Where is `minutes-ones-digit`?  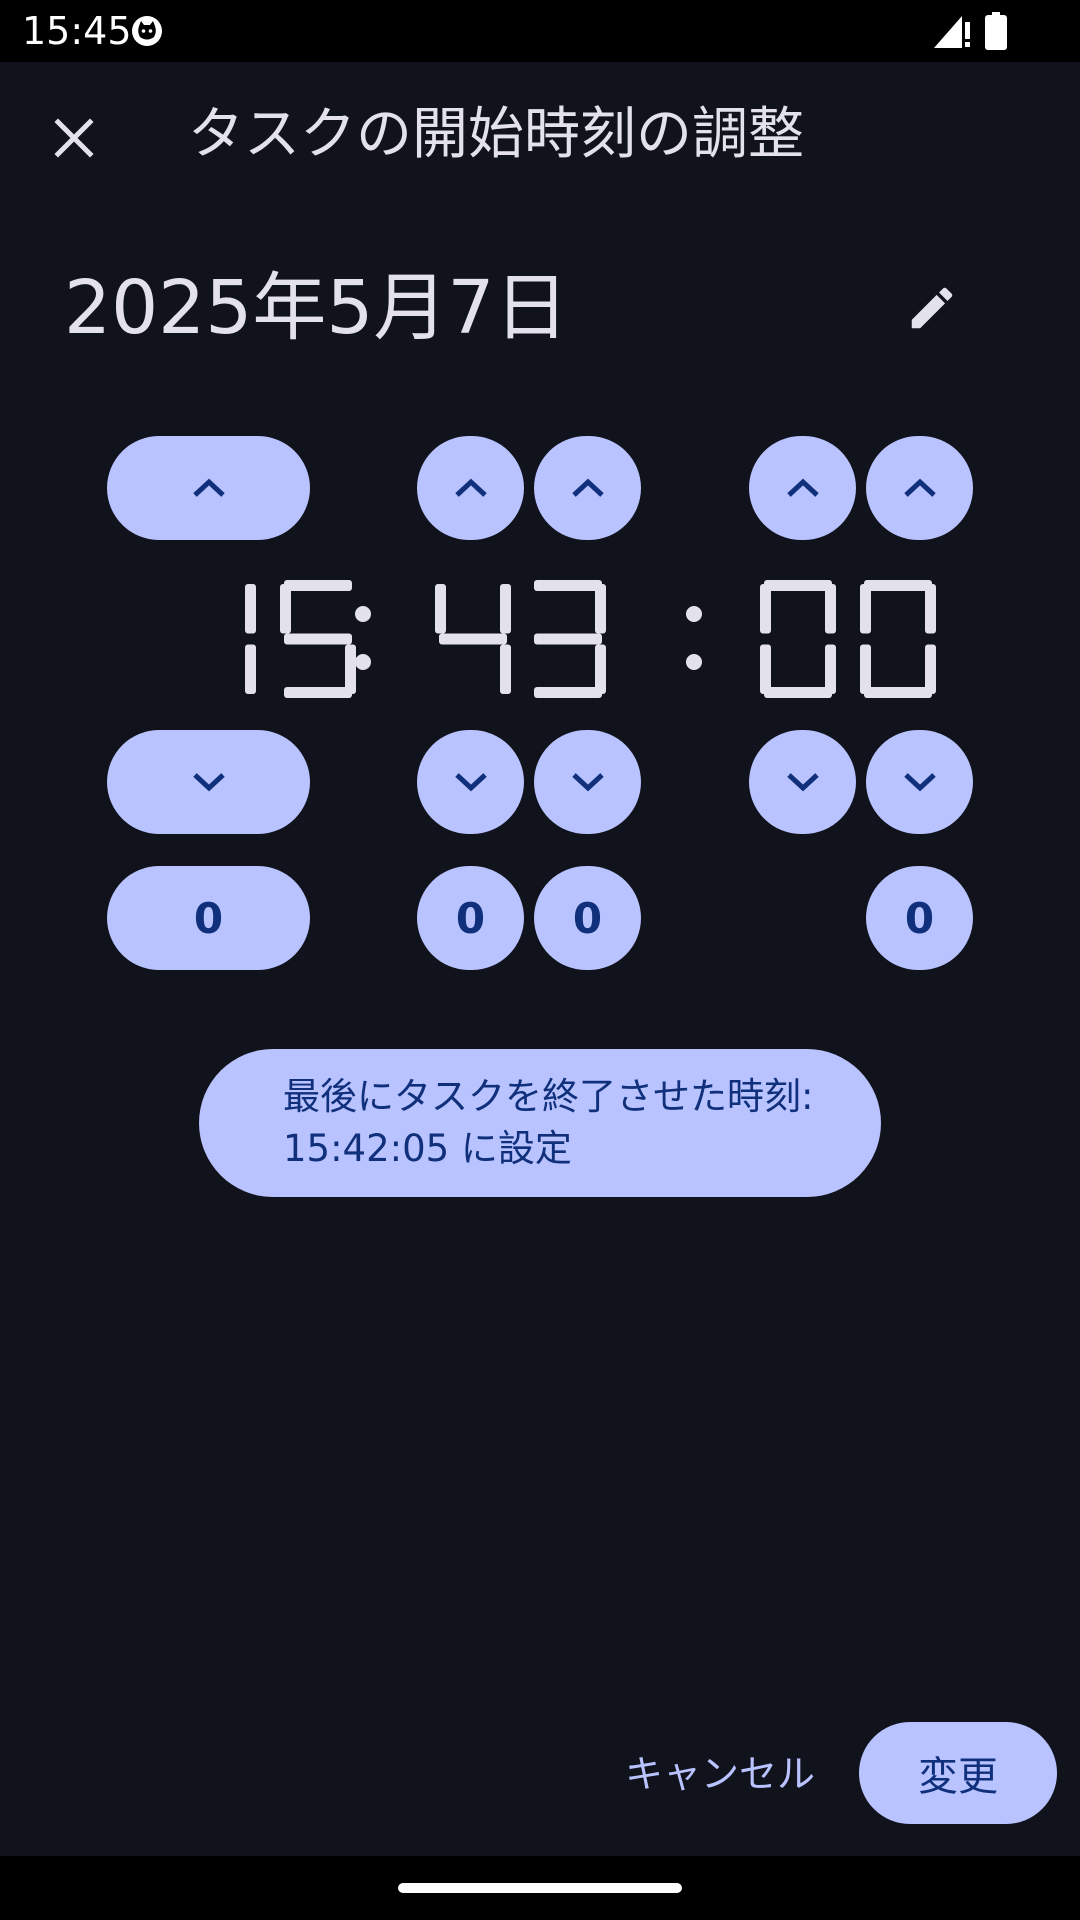
minutes-ones-digit is located at coordinates (570, 639).